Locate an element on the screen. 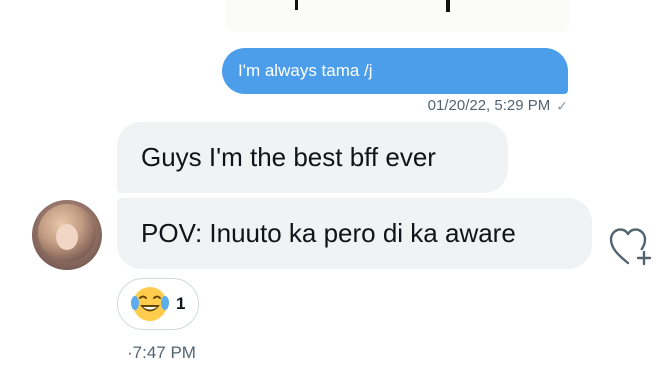 The image size is (666, 385). add-reaction-button is located at coordinates (632, 247).